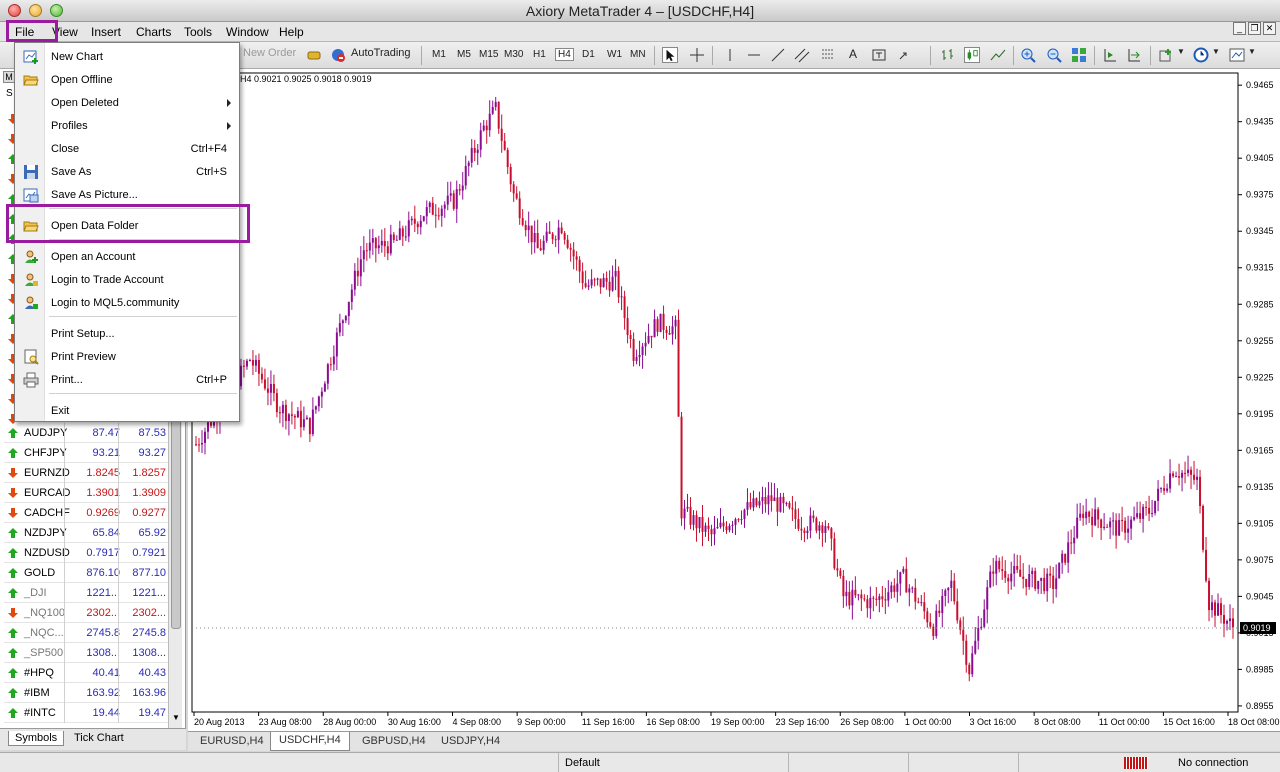  What do you see at coordinates (464, 54) in the screenshot?
I see `timeframe-m5-button: M5` at bounding box center [464, 54].